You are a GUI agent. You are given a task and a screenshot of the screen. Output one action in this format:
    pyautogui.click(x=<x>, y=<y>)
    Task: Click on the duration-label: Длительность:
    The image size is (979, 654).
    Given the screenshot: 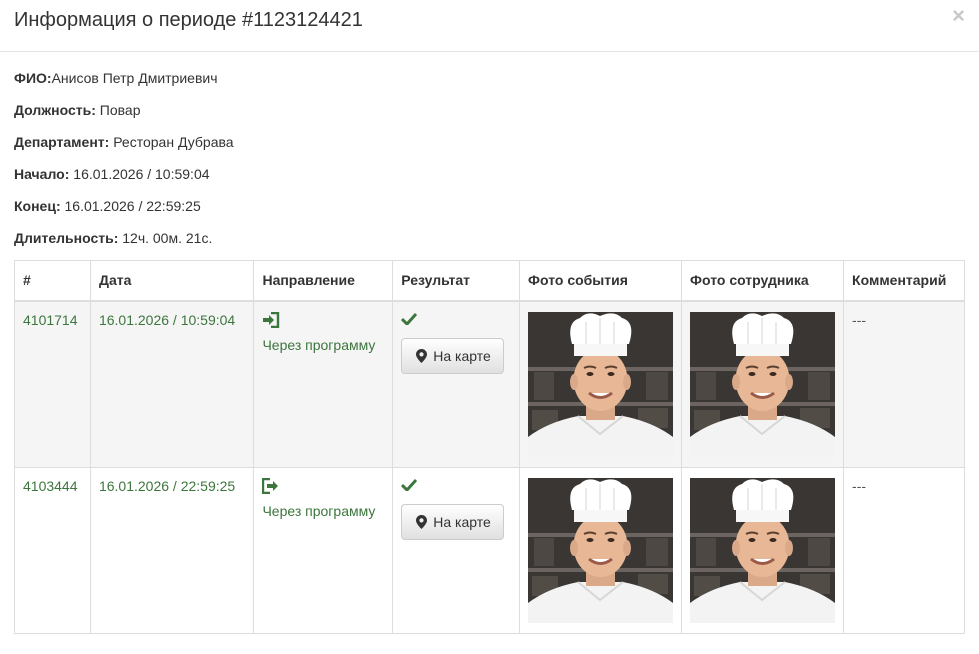 What is the action you would take?
    pyautogui.click(x=66, y=238)
    